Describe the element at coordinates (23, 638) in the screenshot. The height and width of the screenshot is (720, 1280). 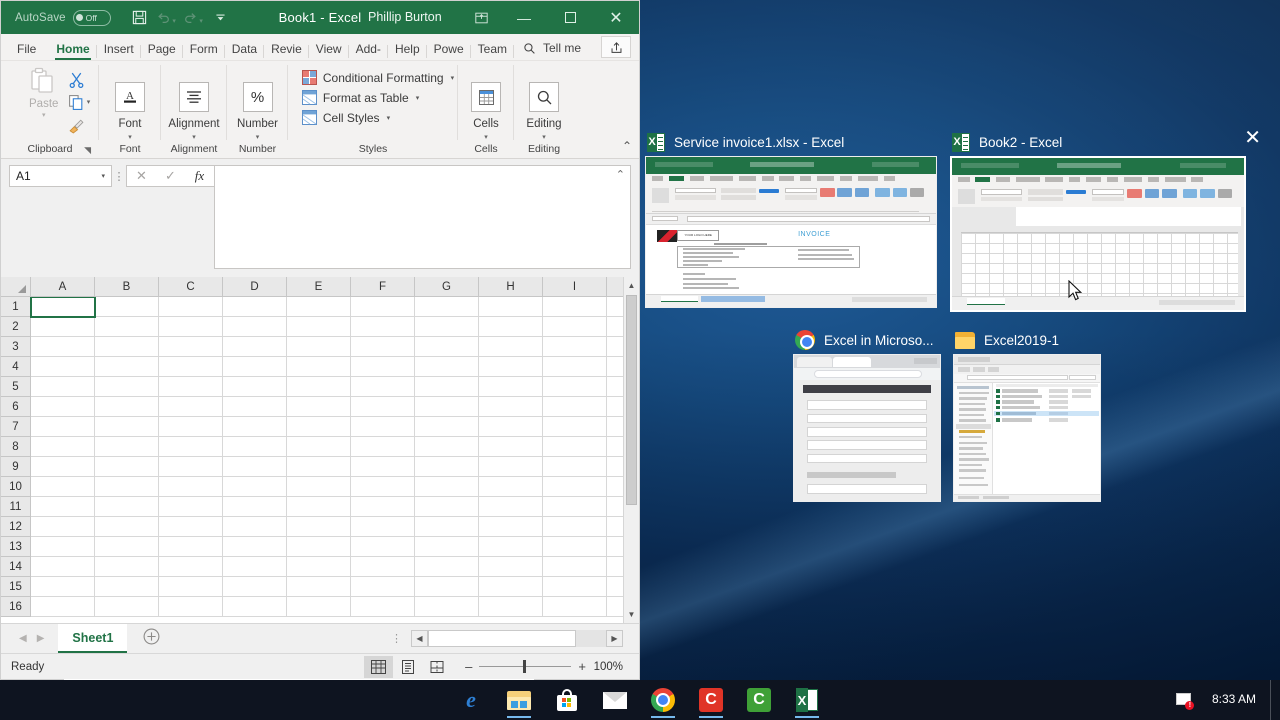
I see `chevron-left-icon: ◀` at that location.